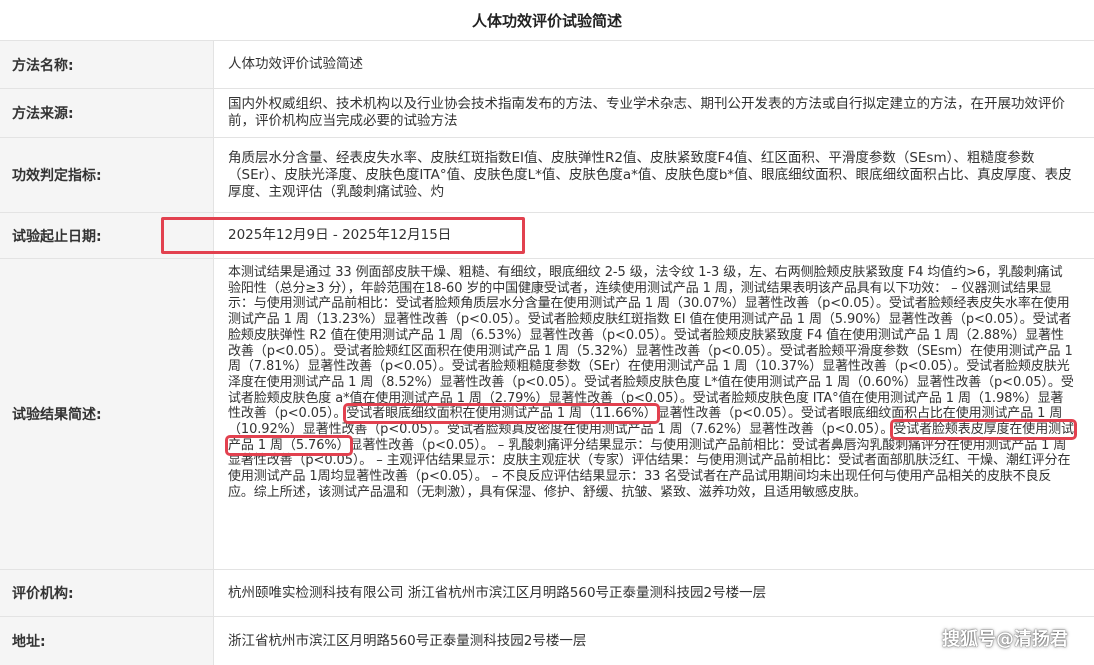 The image size is (1094, 665). What do you see at coordinates (107, 175) in the screenshot?
I see `row-label: 功效判定指标:` at bounding box center [107, 175].